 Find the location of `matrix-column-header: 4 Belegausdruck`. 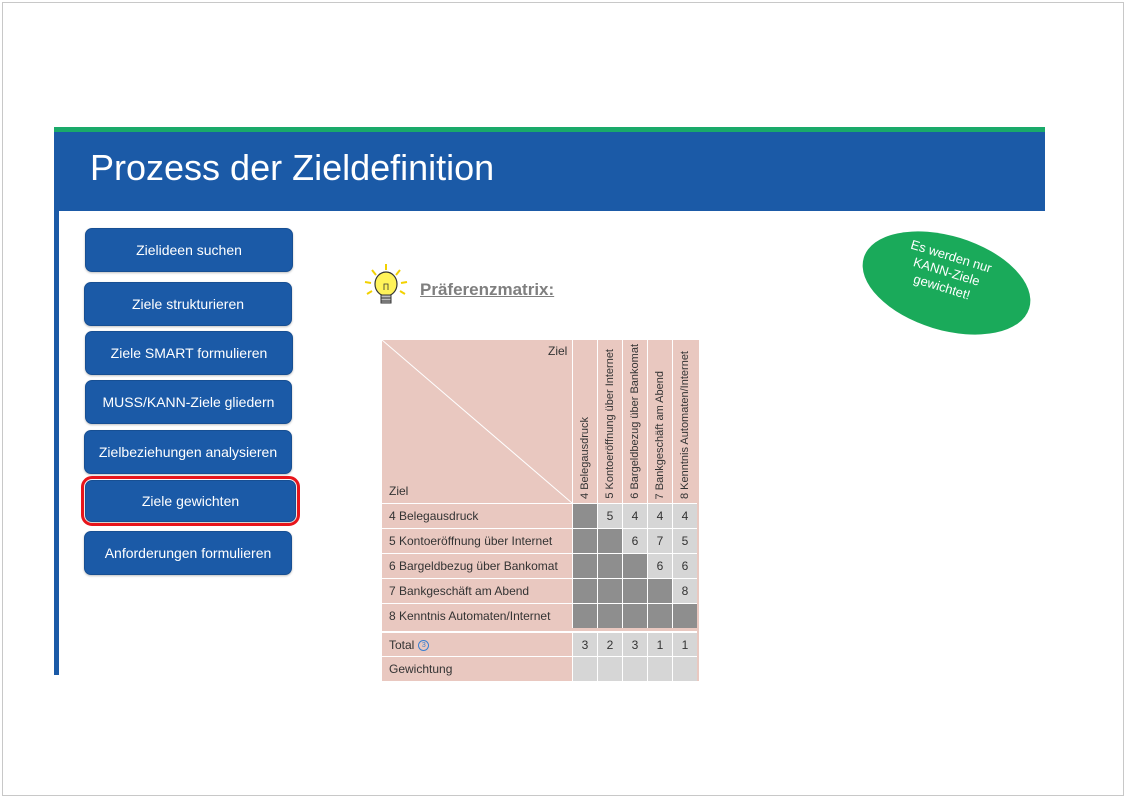

matrix-column-header: 4 Belegausdruck is located at coordinates (584, 421).